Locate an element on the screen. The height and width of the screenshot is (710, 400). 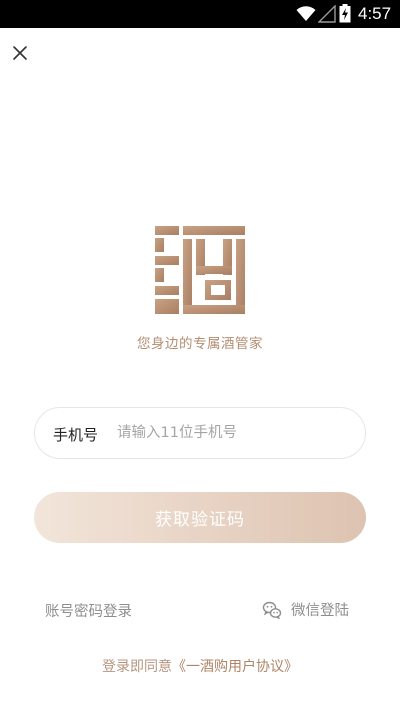
status-bar: 4:57 is located at coordinates (200, 14).